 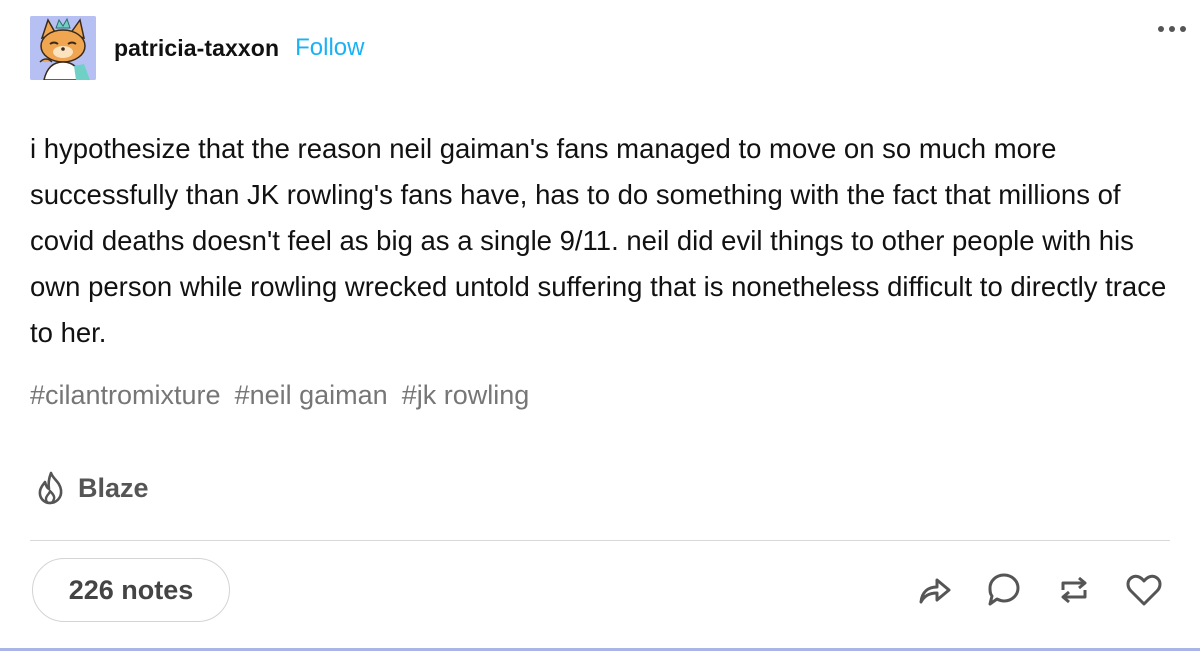 I want to click on reply-button, so click(x=1004, y=590).